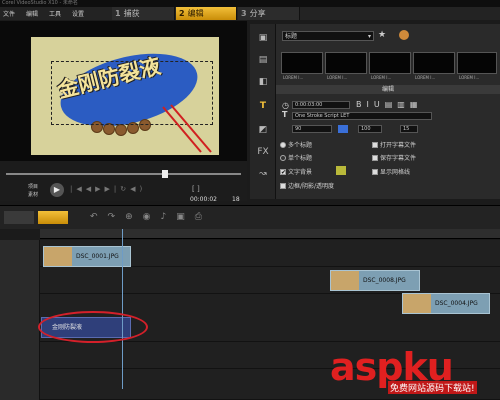 This screenshot has height=400, width=500. Describe the element at coordinates (19, 217) in the screenshot. I see `storyboard-view-button` at that location.